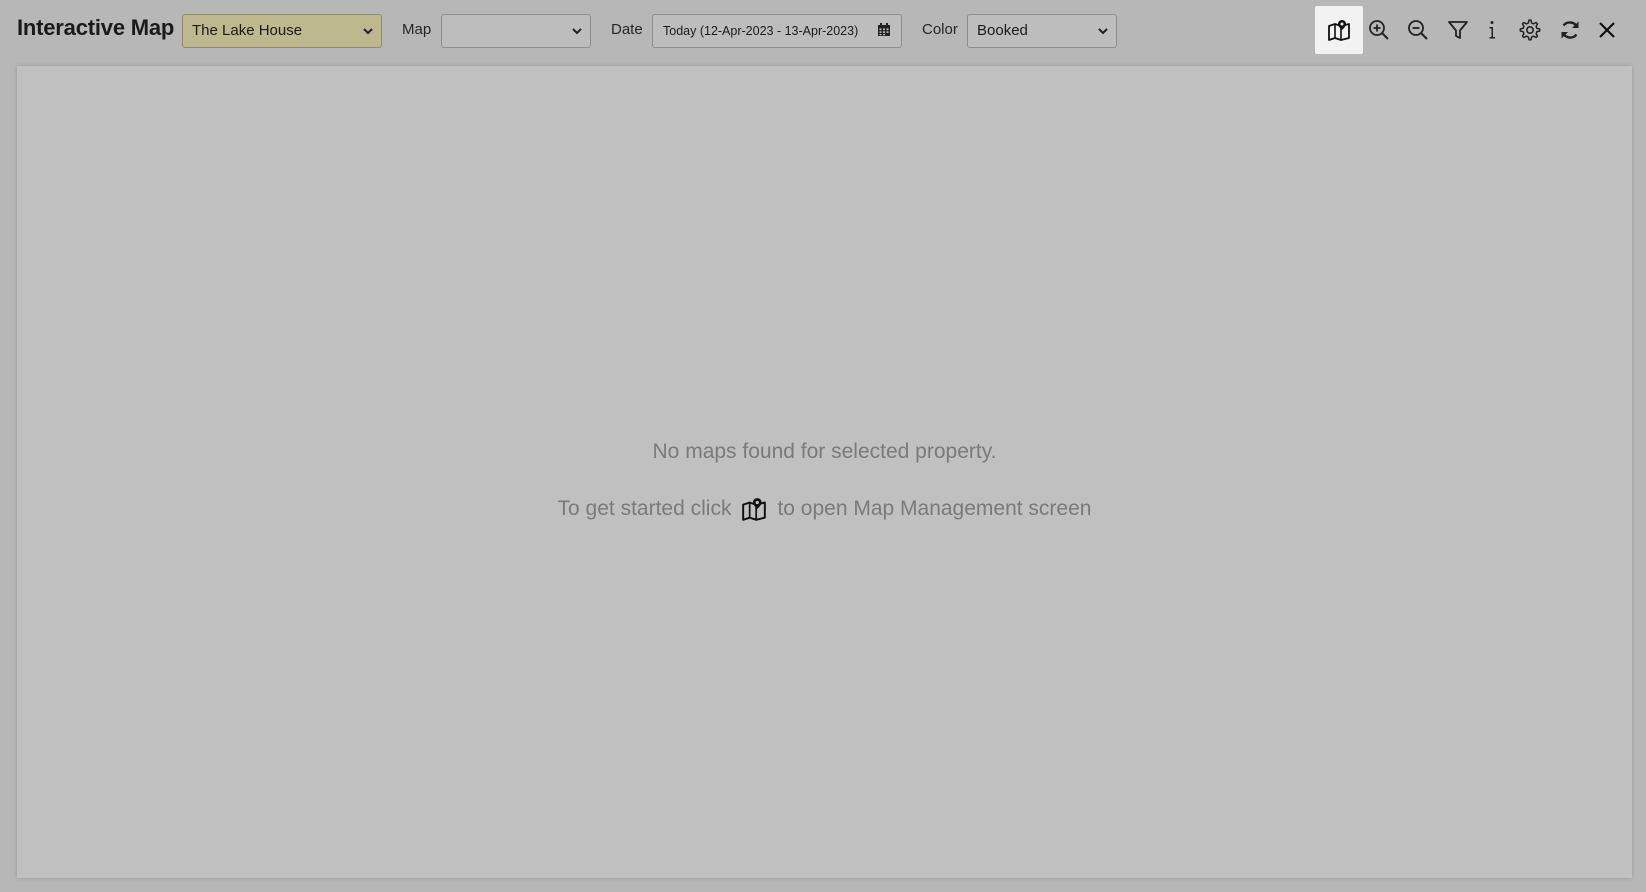 The width and height of the screenshot is (1646, 892). I want to click on property-select-value: The Lake House, so click(247, 30).